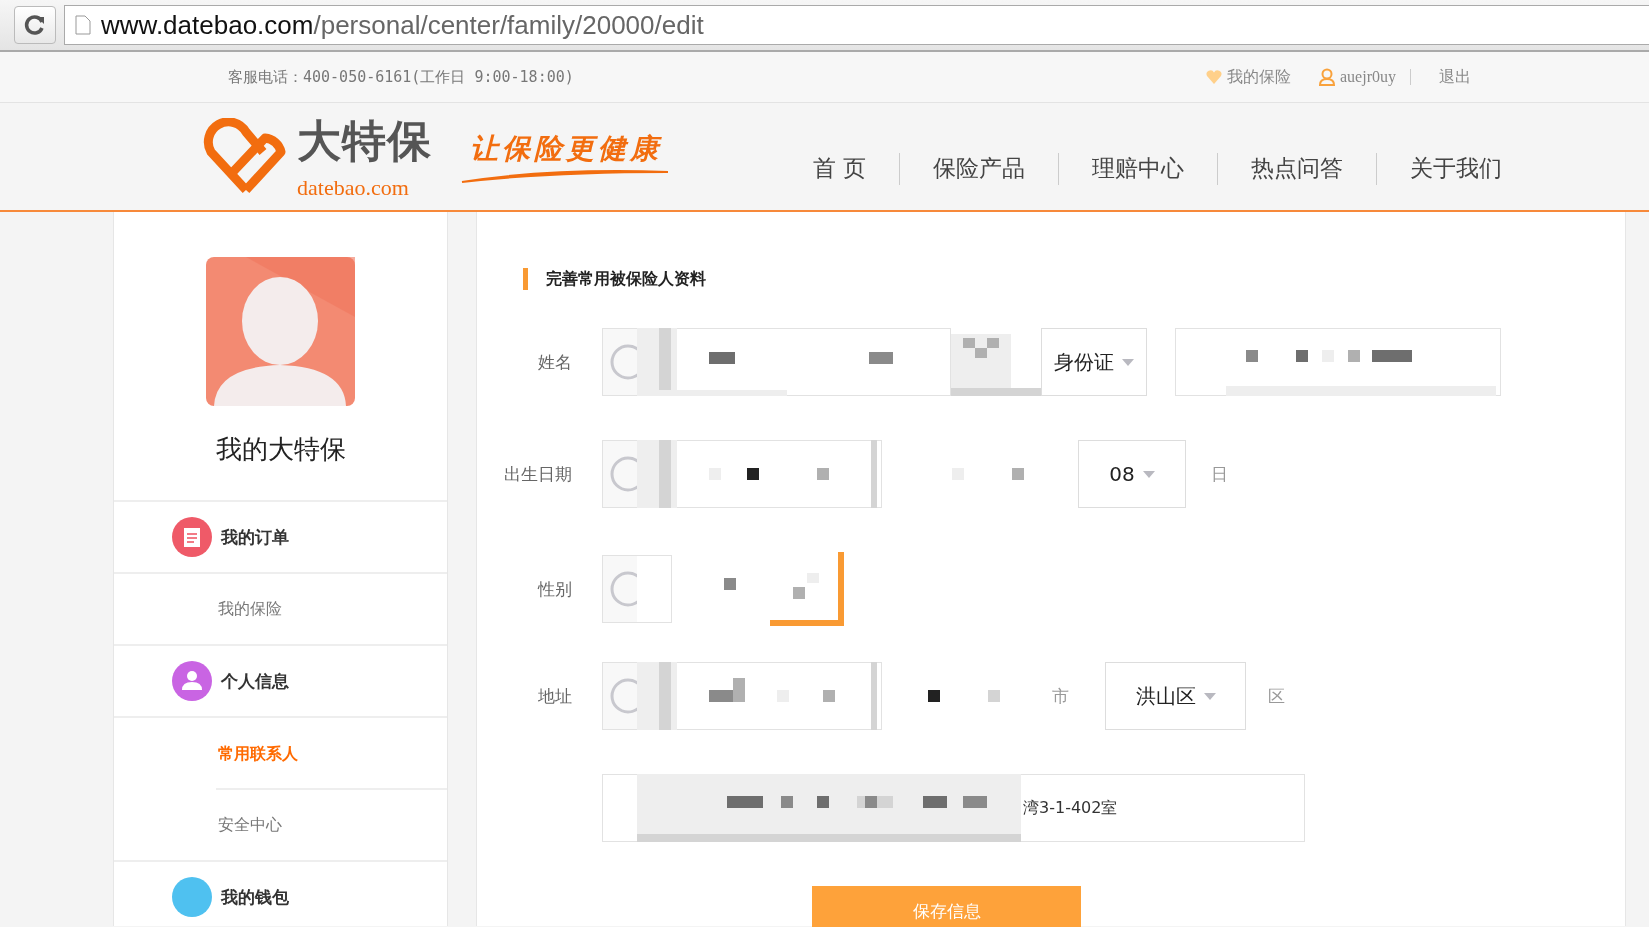 Image resolution: width=1649 pixels, height=927 pixels. What do you see at coordinates (537, 474) in the screenshot?
I see `field-label: 出生日期` at bounding box center [537, 474].